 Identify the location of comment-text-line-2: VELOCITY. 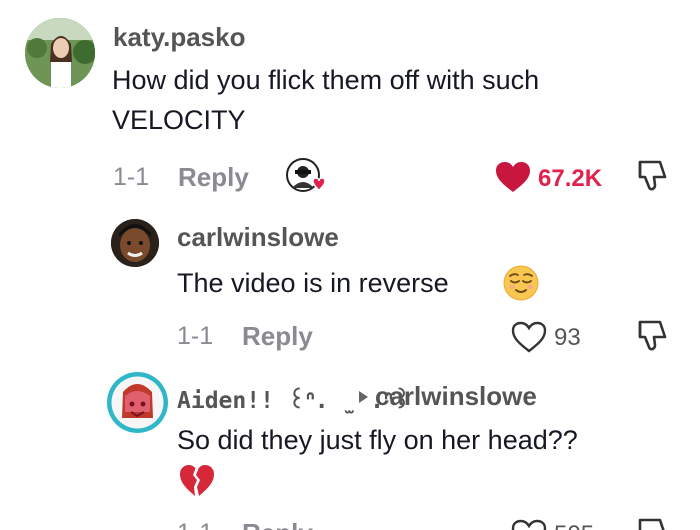
(179, 120).